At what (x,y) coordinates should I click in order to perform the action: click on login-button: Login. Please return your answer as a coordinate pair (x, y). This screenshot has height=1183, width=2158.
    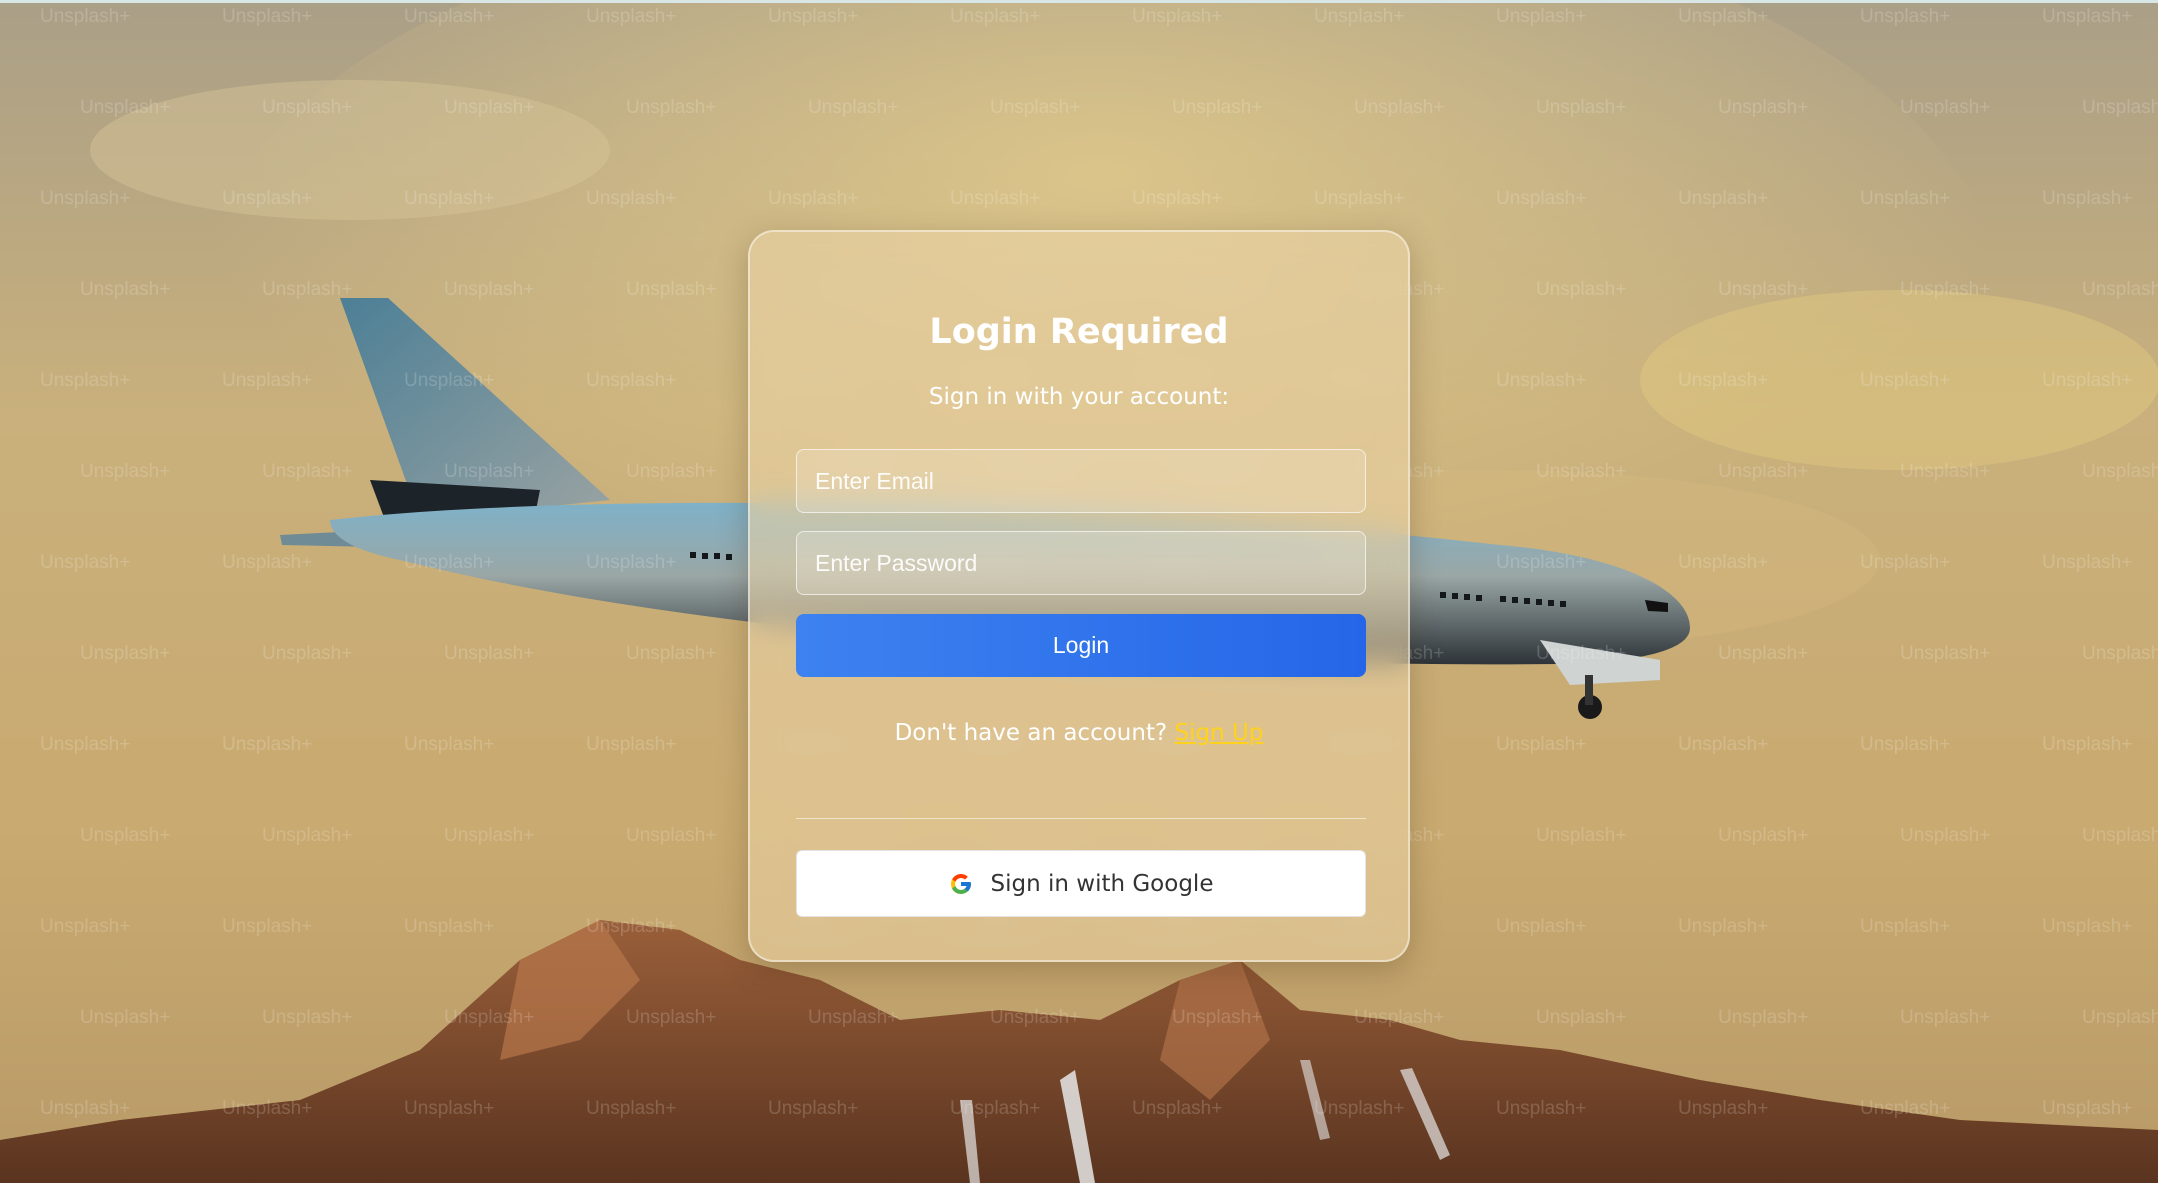
    Looking at the image, I should click on (1081, 645).